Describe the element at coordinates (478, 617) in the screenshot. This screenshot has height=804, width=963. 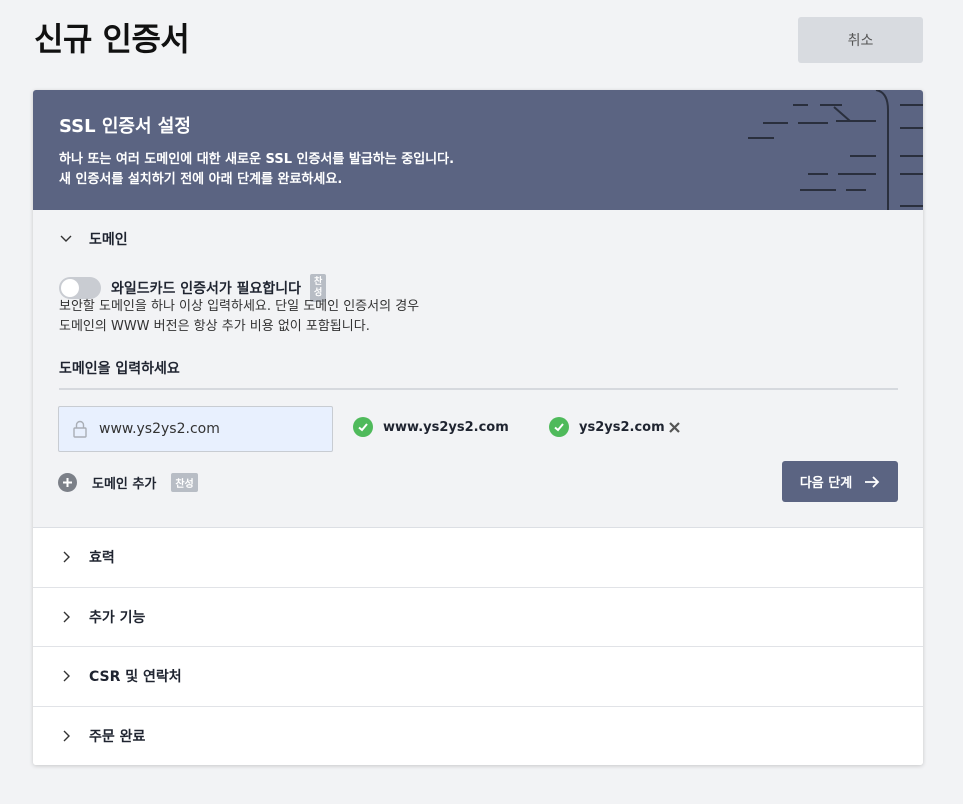
I see `section-addons: 추가 기능` at that location.